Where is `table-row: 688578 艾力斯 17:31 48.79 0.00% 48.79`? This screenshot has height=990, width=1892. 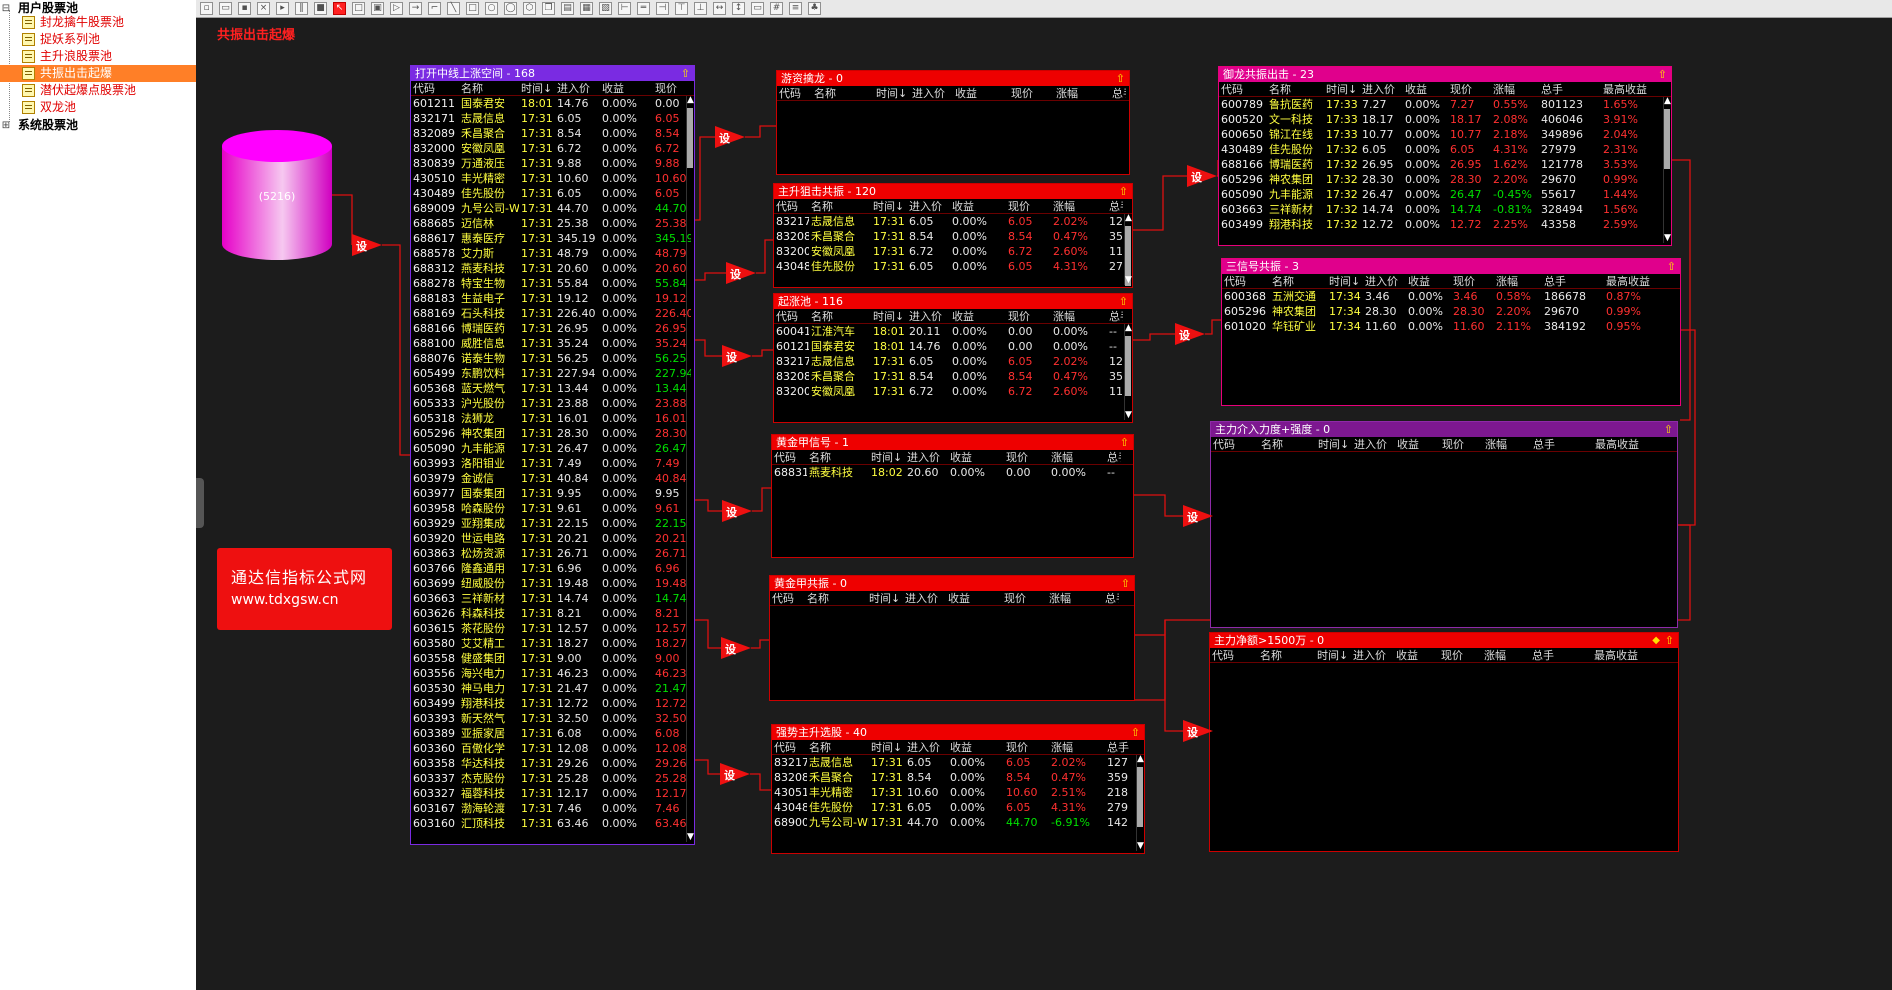
table-row: 688578 艾力斯 17:31 48.79 0.00% 48.79 is located at coordinates (552, 253).